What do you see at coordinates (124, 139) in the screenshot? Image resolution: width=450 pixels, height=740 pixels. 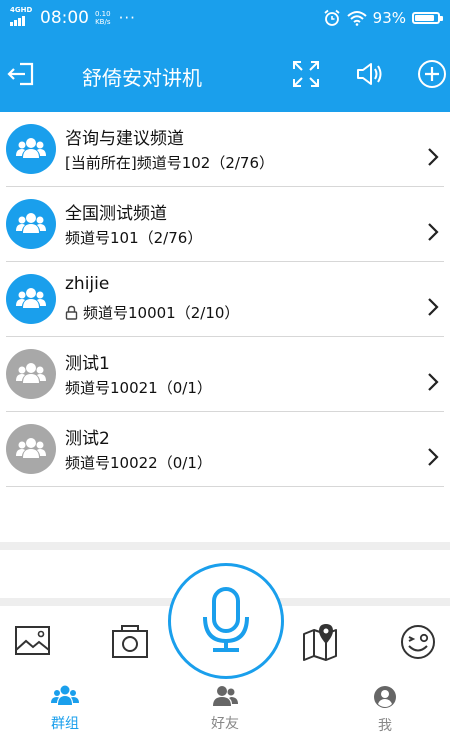 I see `channel-name: 咨询与建议频道` at bounding box center [124, 139].